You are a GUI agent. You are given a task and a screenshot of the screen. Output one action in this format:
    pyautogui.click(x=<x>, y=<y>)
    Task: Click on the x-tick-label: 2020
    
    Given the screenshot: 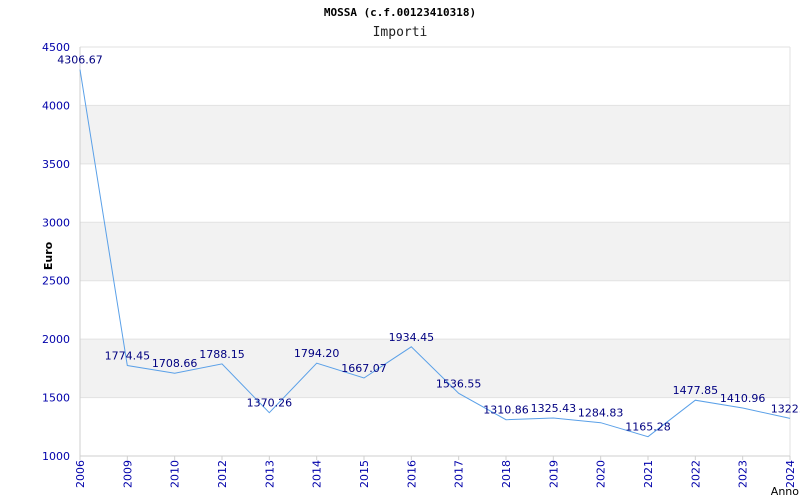 What is the action you would take?
    pyautogui.click(x=601, y=474)
    